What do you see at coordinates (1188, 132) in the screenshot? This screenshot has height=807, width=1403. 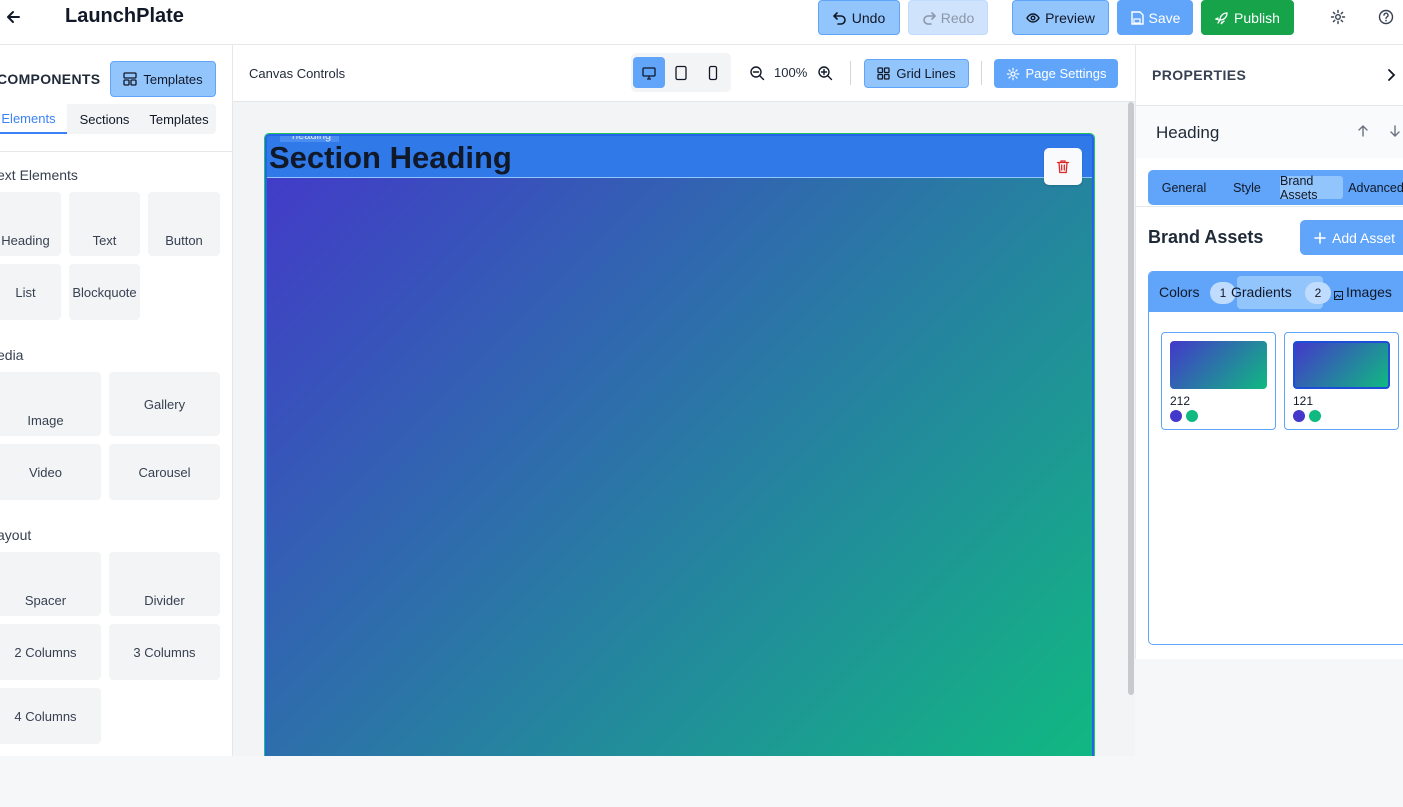 I see `selected-element-name: Heading` at bounding box center [1188, 132].